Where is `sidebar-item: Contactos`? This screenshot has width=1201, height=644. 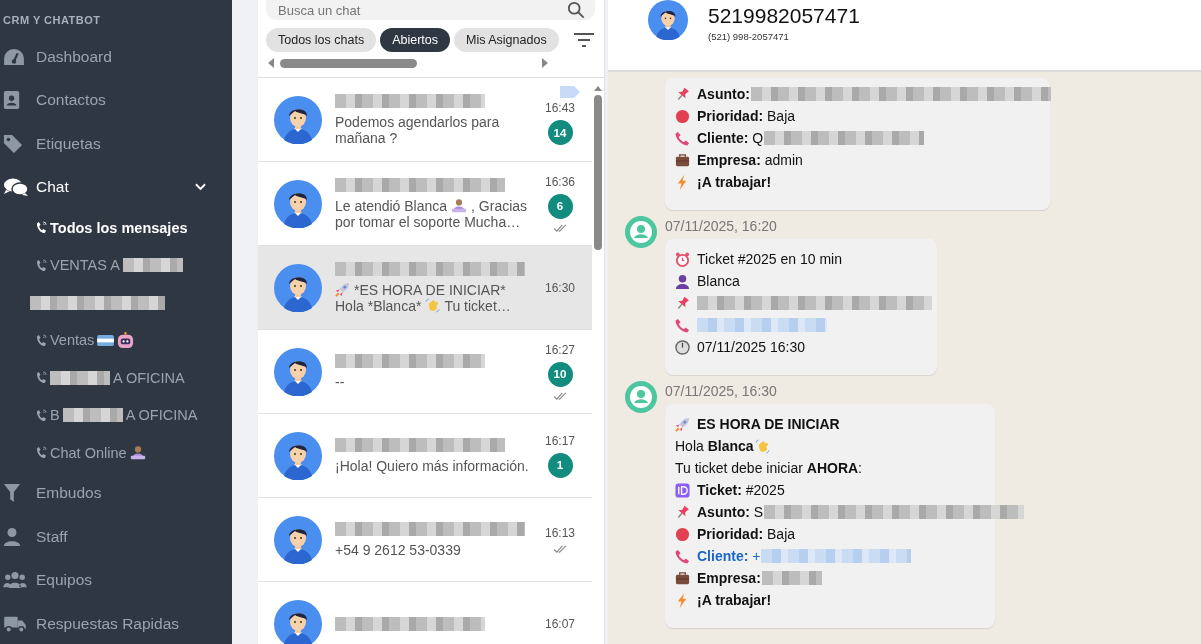 sidebar-item: Contactos is located at coordinates (116, 100).